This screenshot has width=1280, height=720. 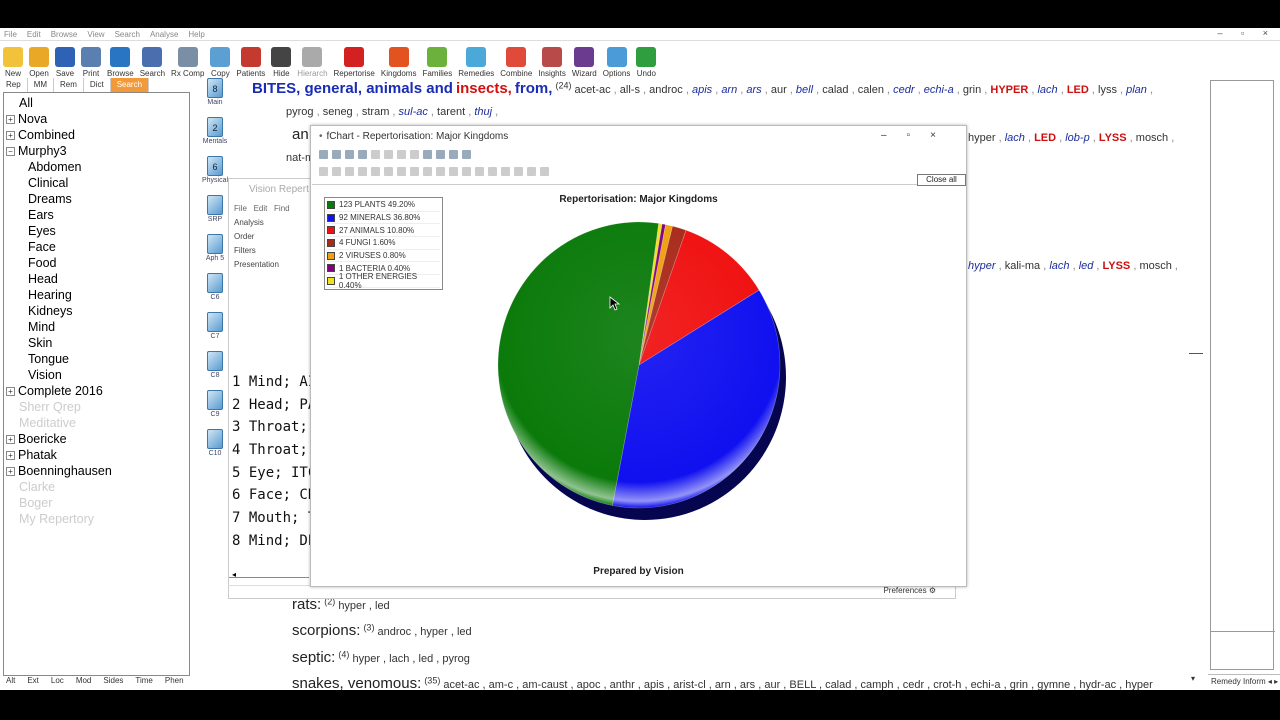 What do you see at coordinates (39, 60) in the screenshot?
I see `toolbar-open-button: Open` at bounding box center [39, 60].